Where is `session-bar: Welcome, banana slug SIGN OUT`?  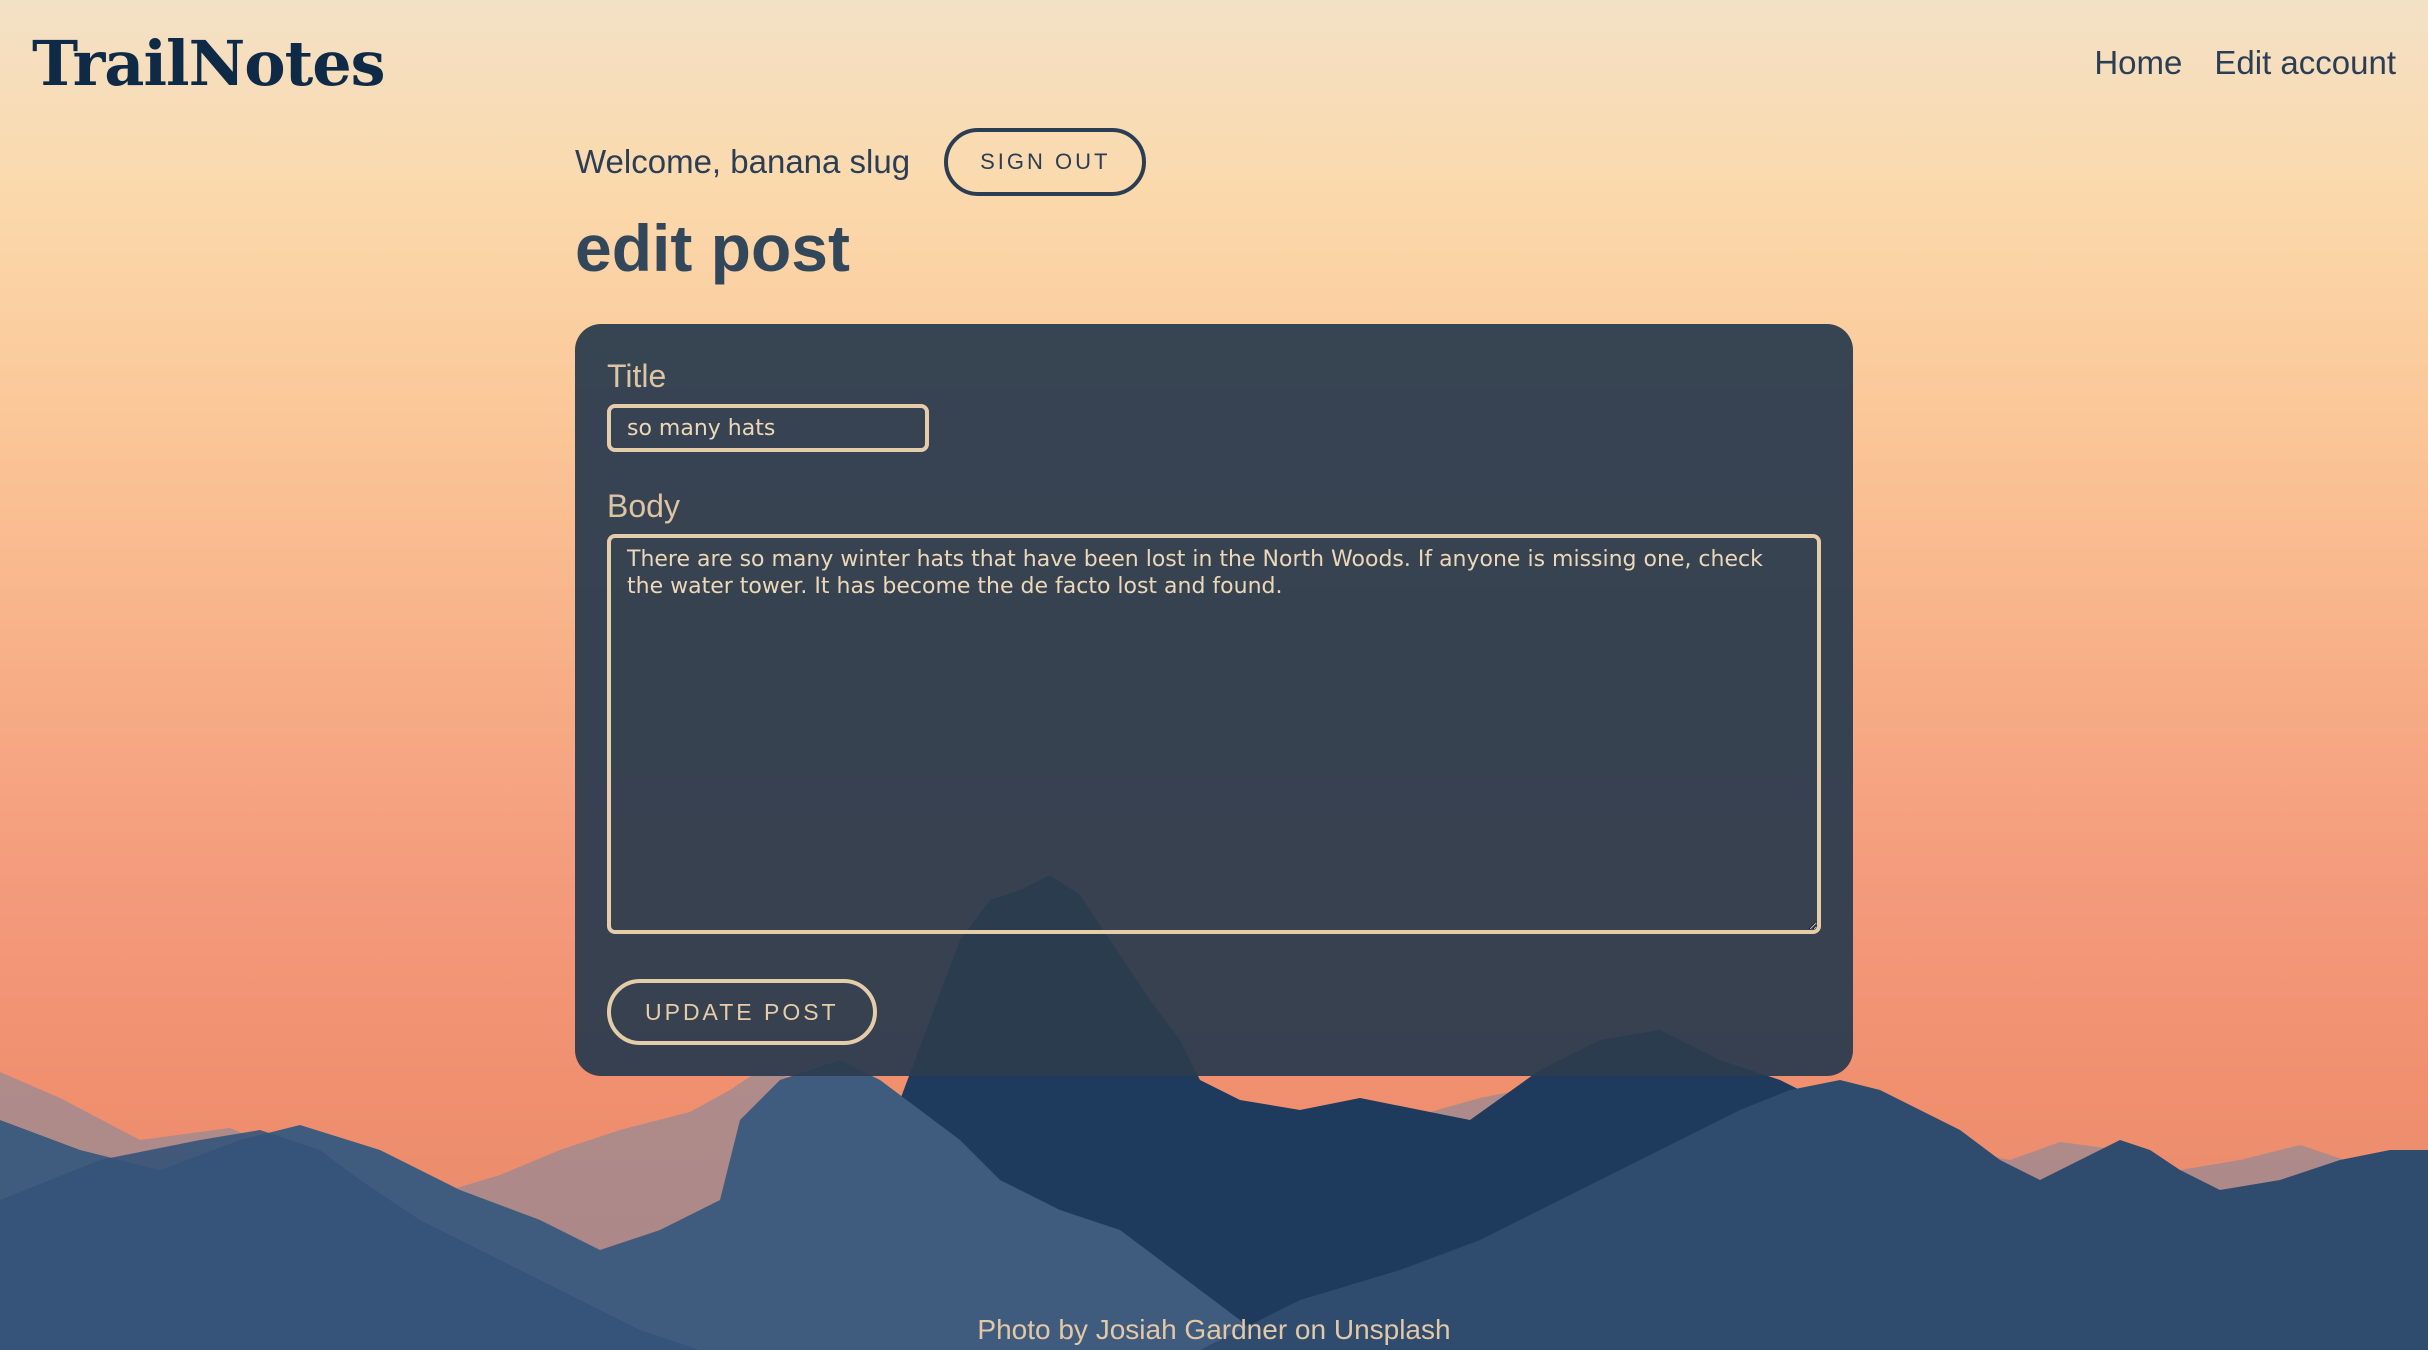
session-bar: Welcome, banana slug SIGN OUT is located at coordinates (1214, 162).